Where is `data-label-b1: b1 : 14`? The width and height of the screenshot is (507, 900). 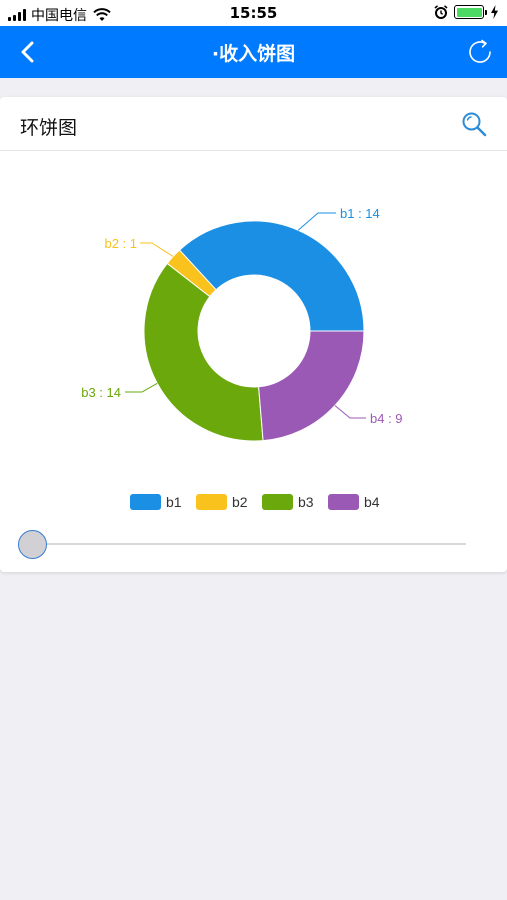 data-label-b1: b1 : 14 is located at coordinates (360, 213).